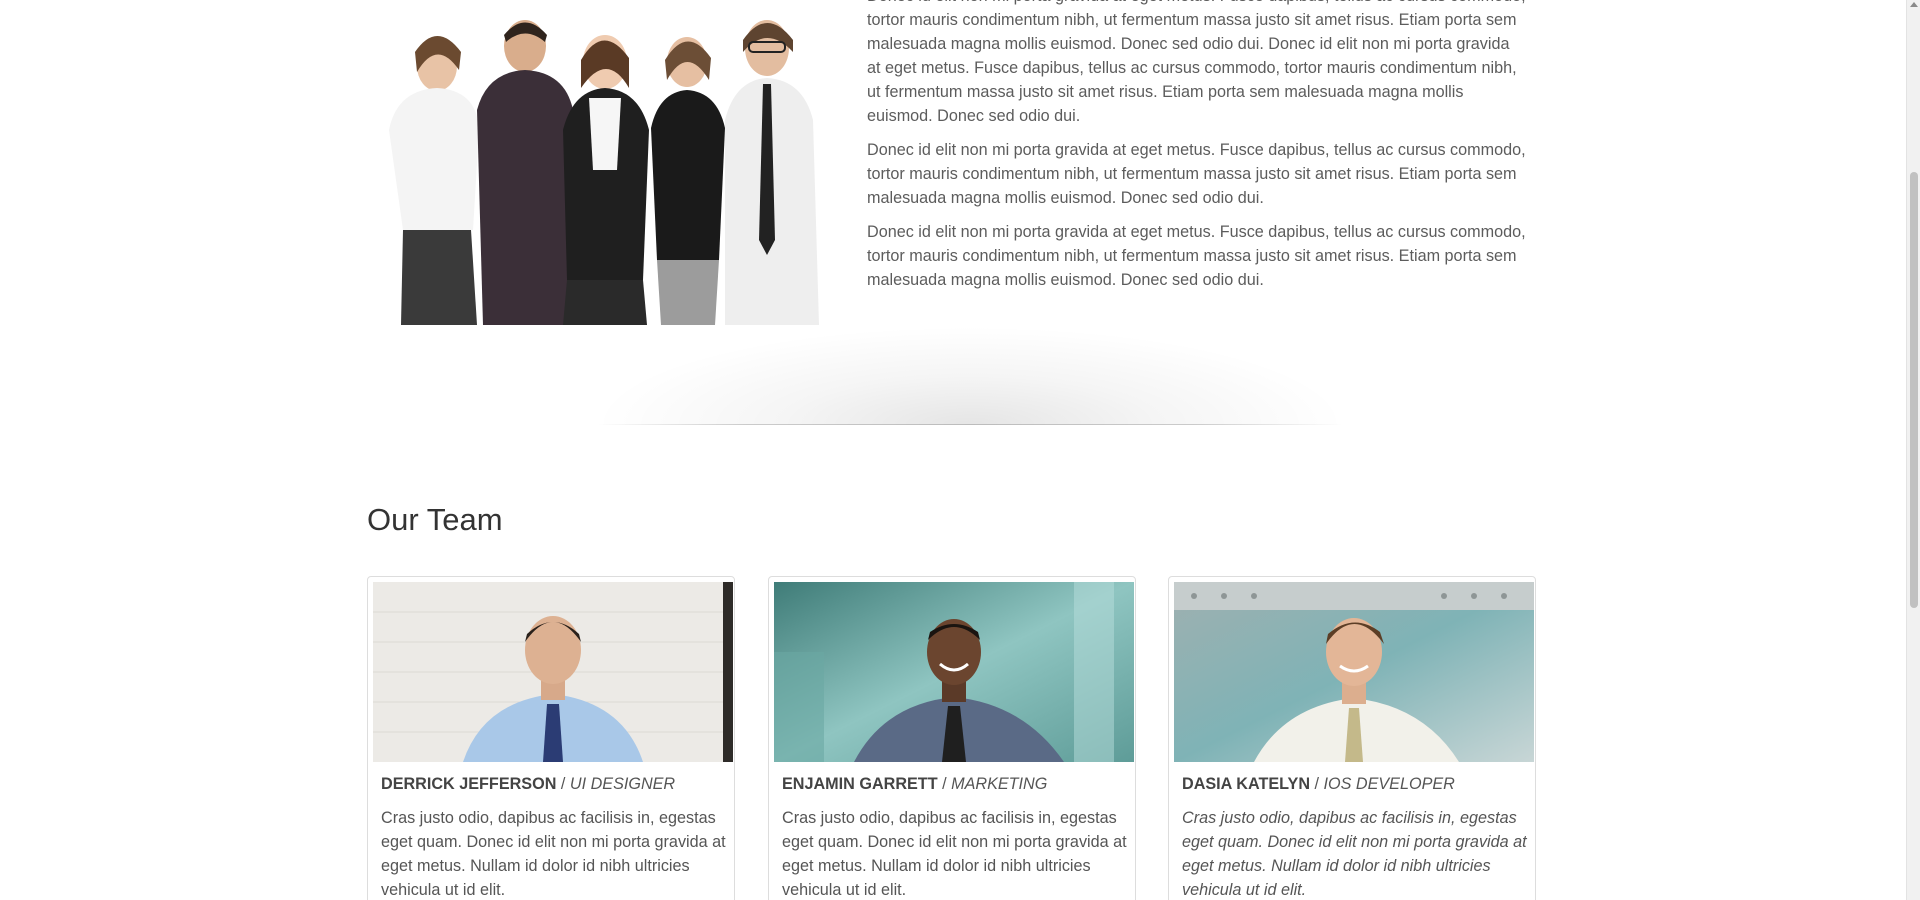 This screenshot has width=1920, height=900. Describe the element at coordinates (860, 784) in the screenshot. I see `team-member-name: ENJAMIN GARRETT` at that location.